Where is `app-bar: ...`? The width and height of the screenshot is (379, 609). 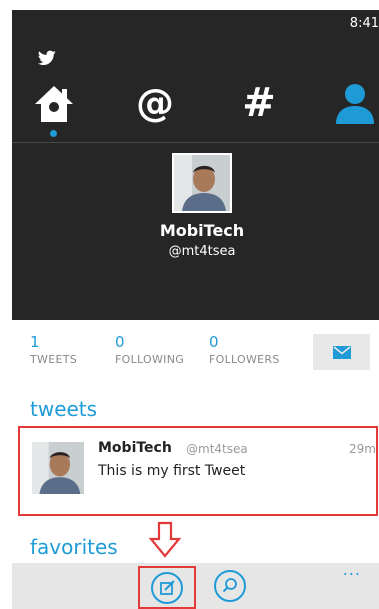 app-bar: ... is located at coordinates (195, 585).